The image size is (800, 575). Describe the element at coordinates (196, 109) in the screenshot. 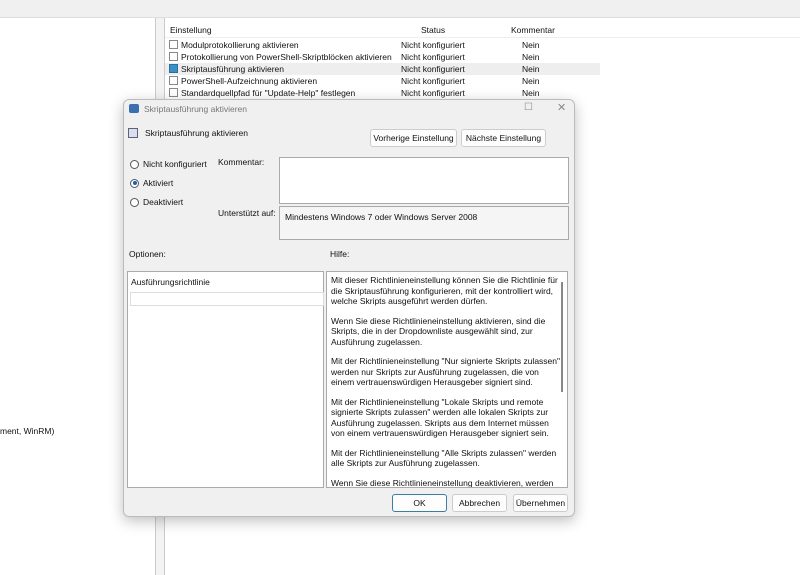

I see `dialog-title: Skriptausführung aktivieren` at that location.